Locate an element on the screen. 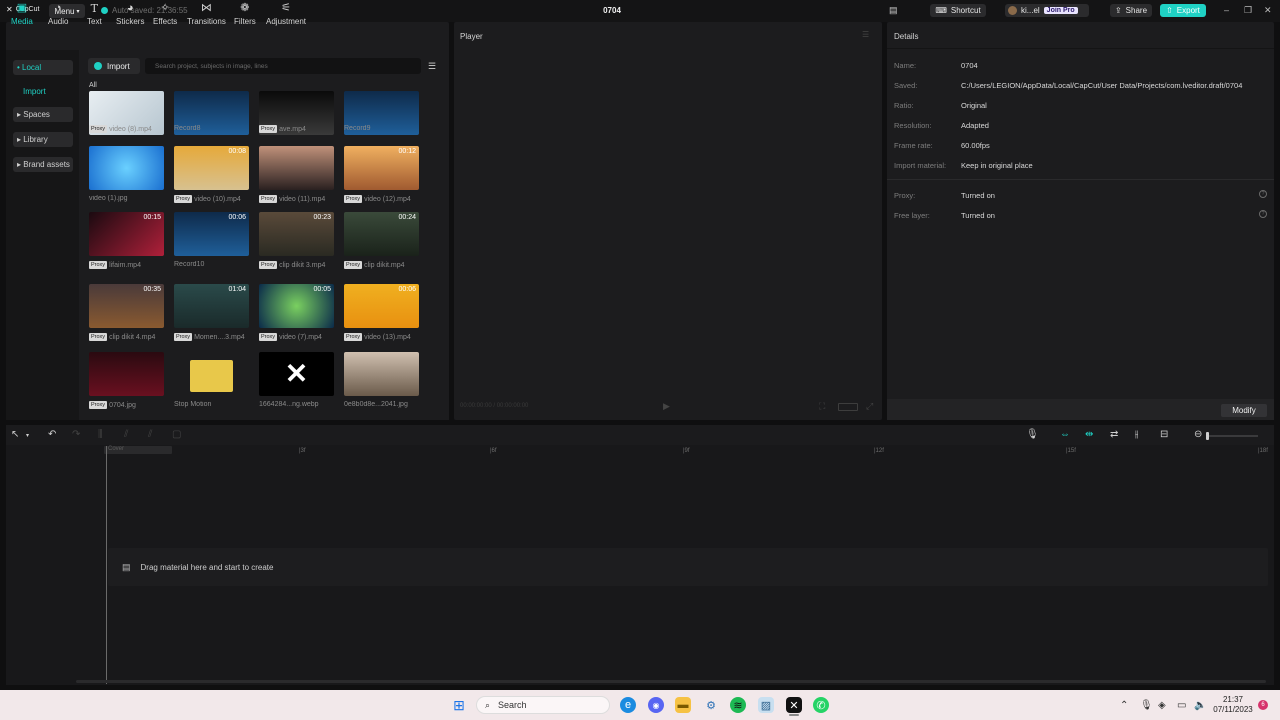 This screenshot has width=1280, height=720. volume-icon: 🔈 is located at coordinates (1200, 705).